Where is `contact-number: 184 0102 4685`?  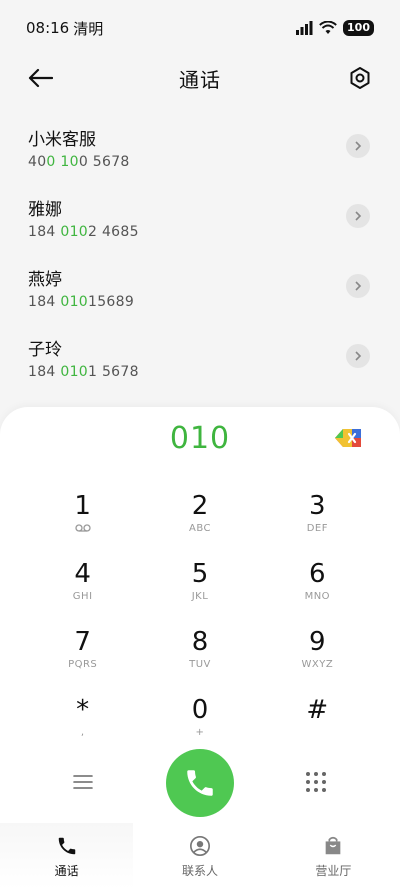 contact-number: 184 0102 4685 is located at coordinates (83, 231).